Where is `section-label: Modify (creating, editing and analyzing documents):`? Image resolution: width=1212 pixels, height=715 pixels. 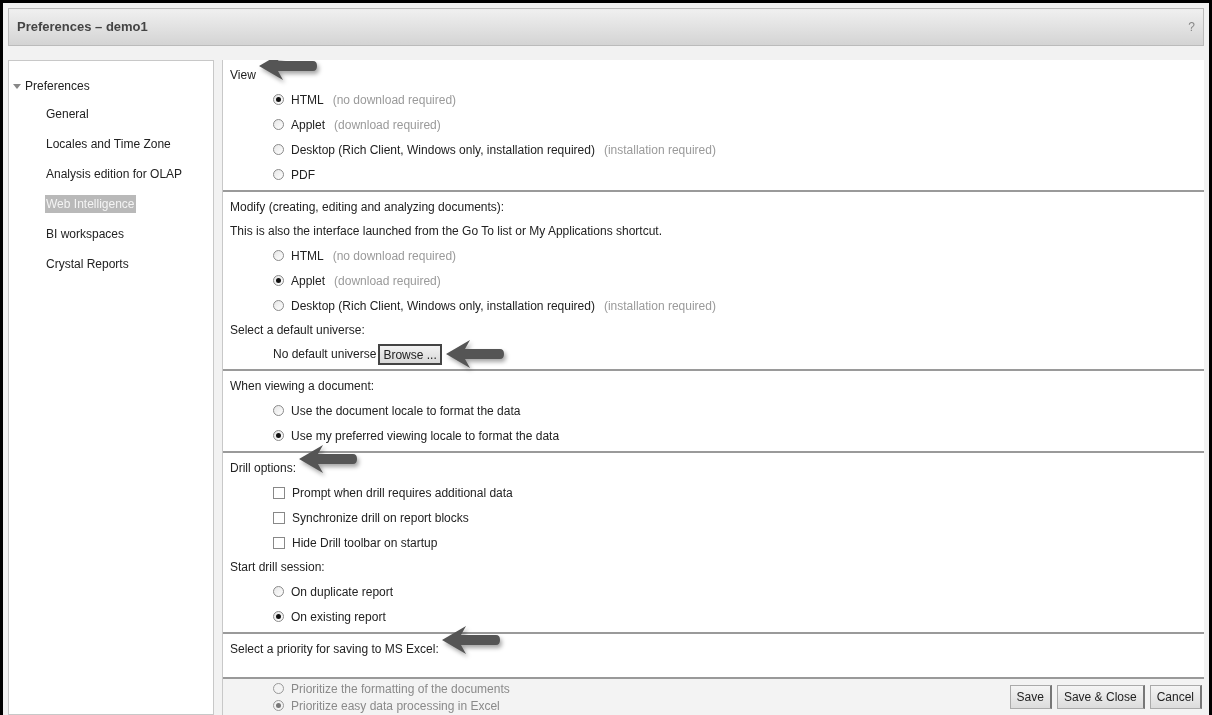 section-label: Modify (creating, editing and analyzing documents): is located at coordinates (367, 207).